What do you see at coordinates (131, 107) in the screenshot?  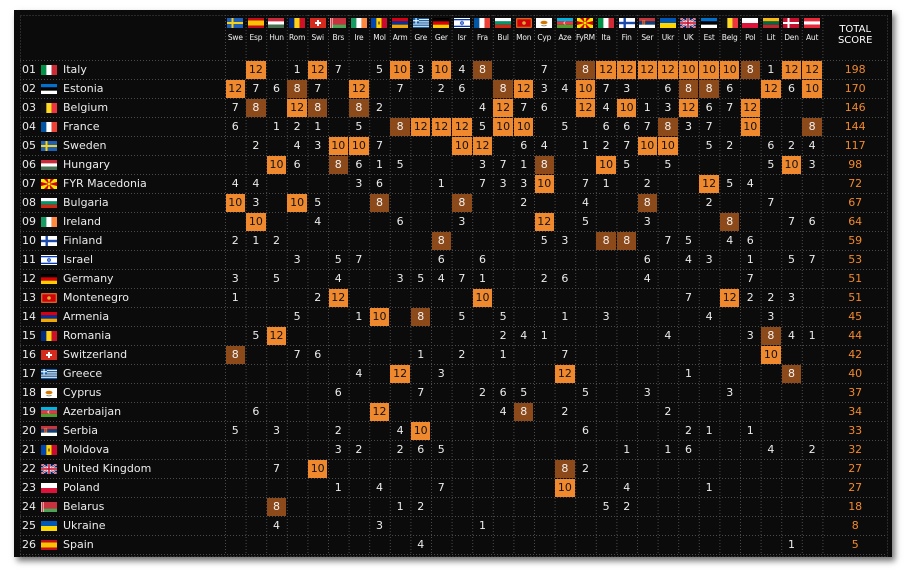 I see `country-name: Belgium` at bounding box center [131, 107].